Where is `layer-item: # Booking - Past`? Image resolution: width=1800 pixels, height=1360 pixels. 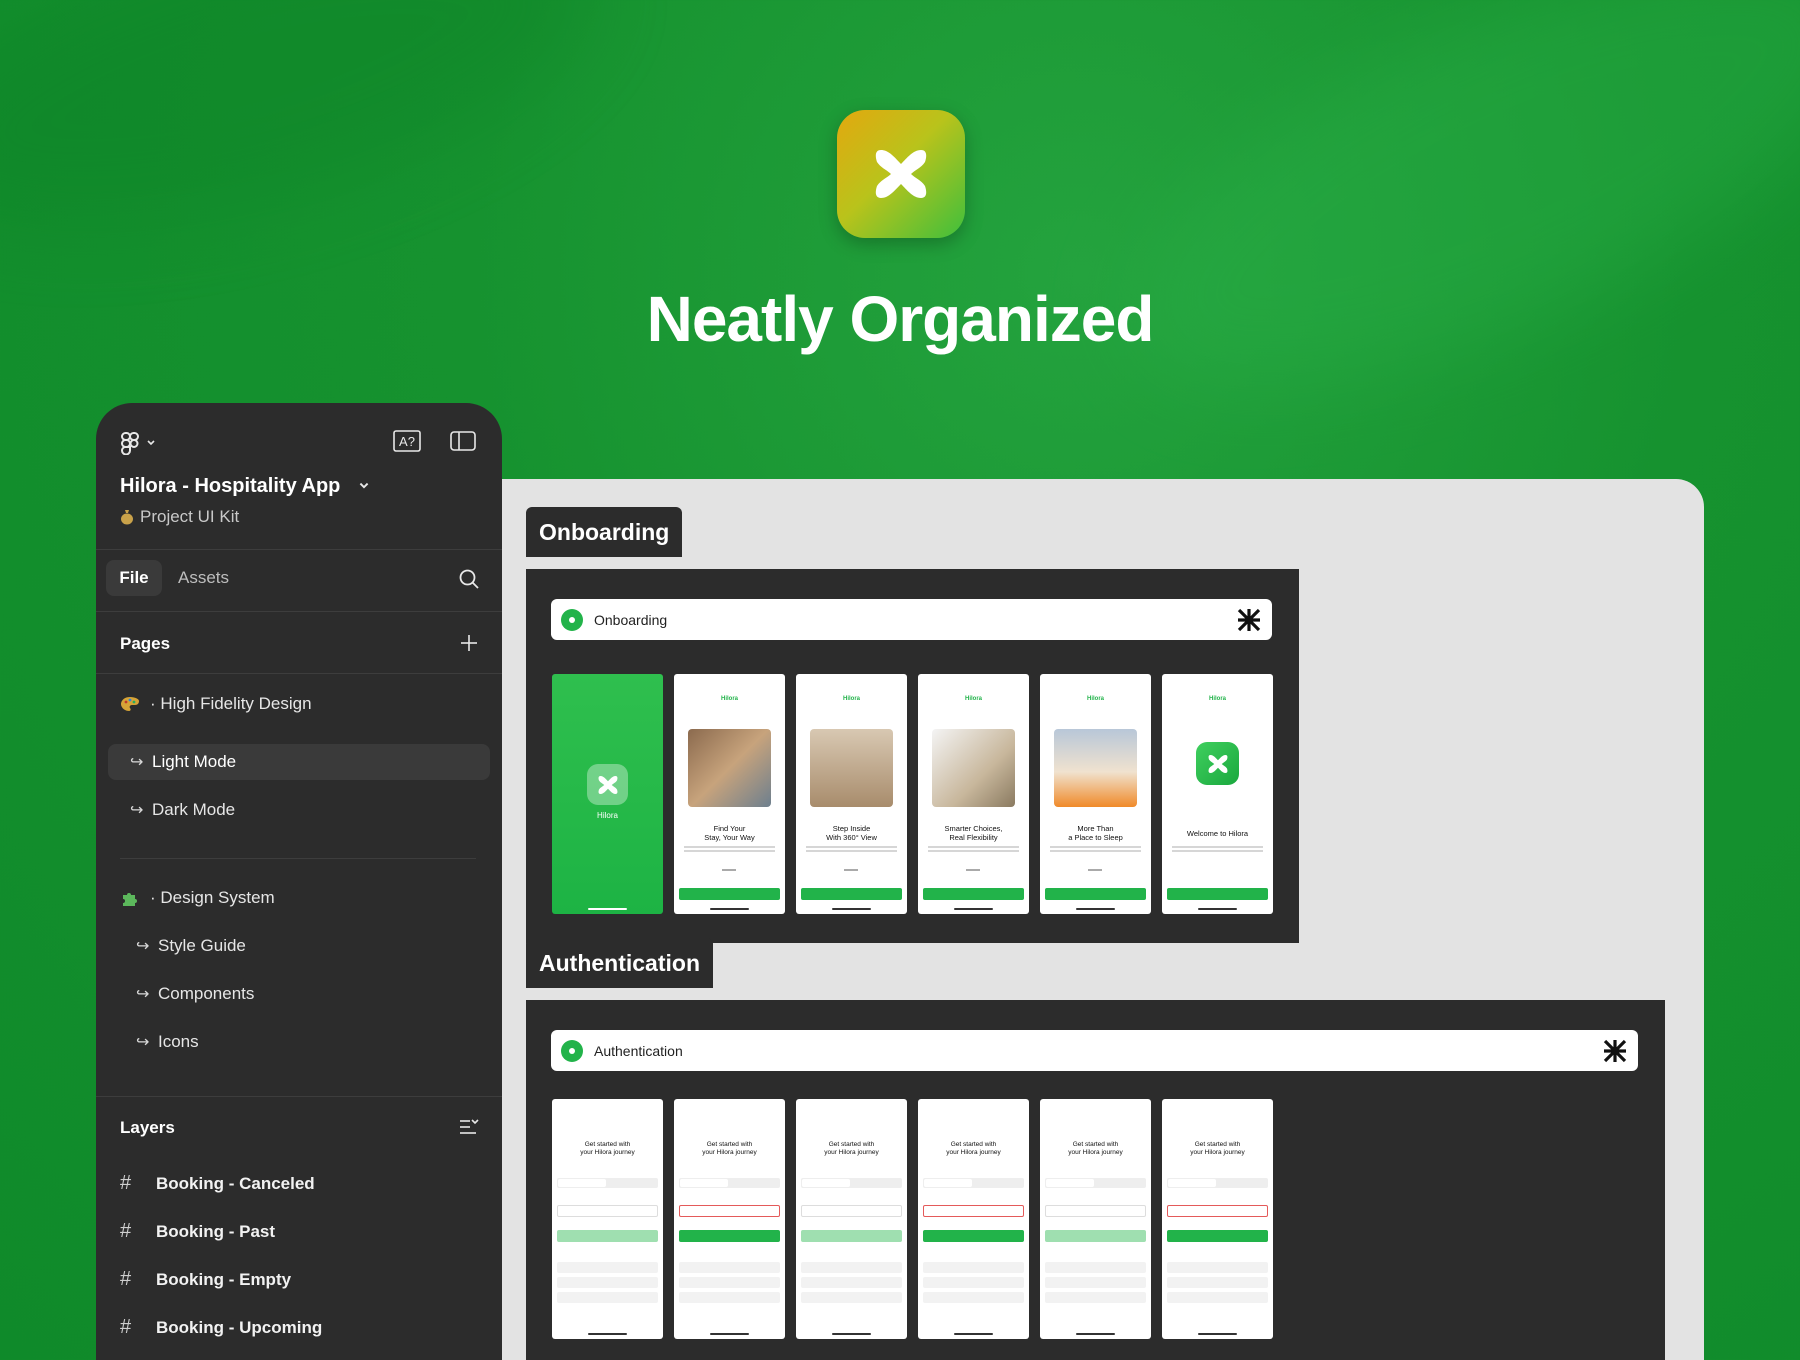
layer-item: # Booking - Past is located at coordinates (197, 1231).